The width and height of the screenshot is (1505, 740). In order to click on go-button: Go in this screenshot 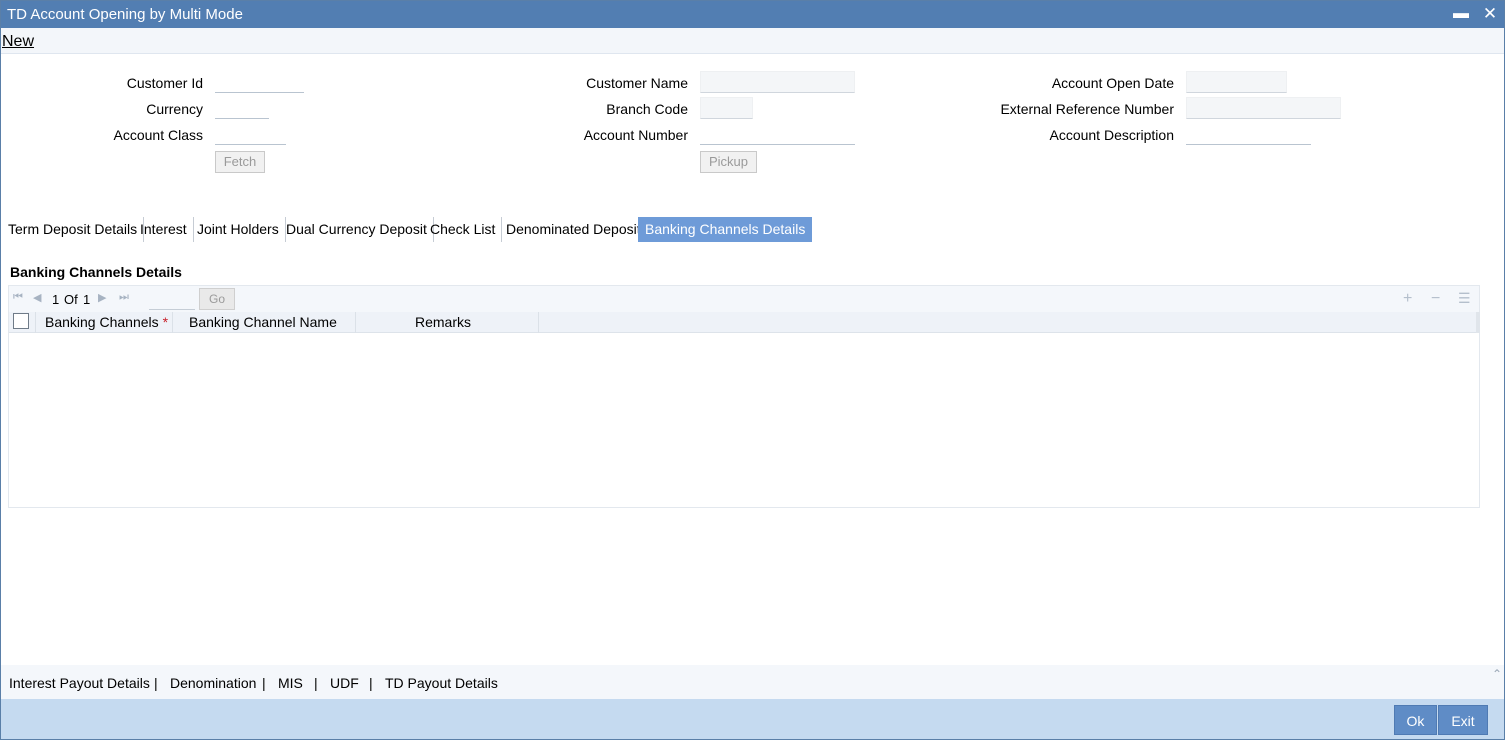, I will do `click(217, 299)`.